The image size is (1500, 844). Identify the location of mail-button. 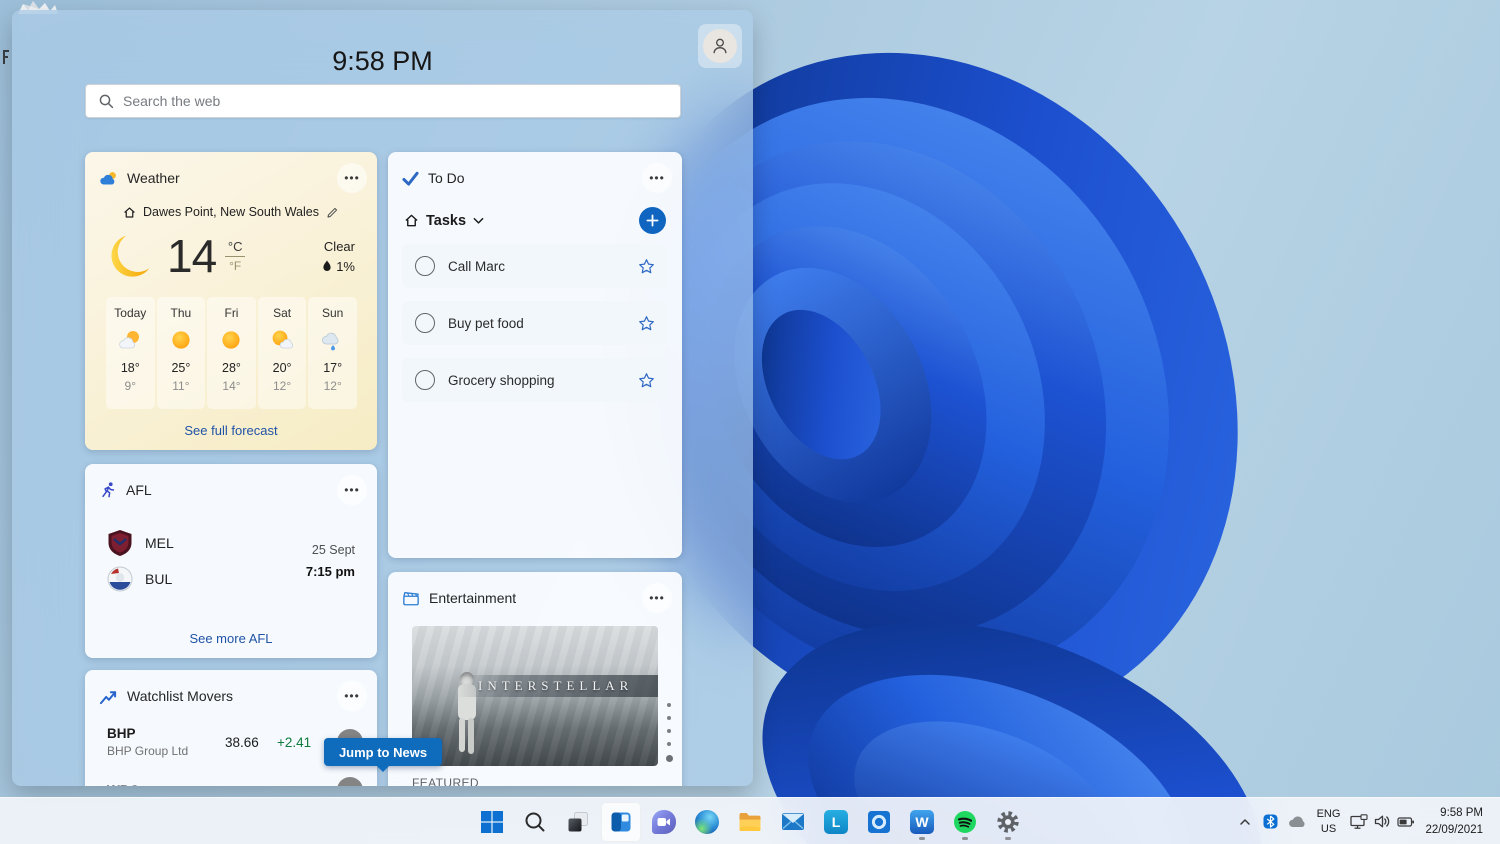
(793, 822).